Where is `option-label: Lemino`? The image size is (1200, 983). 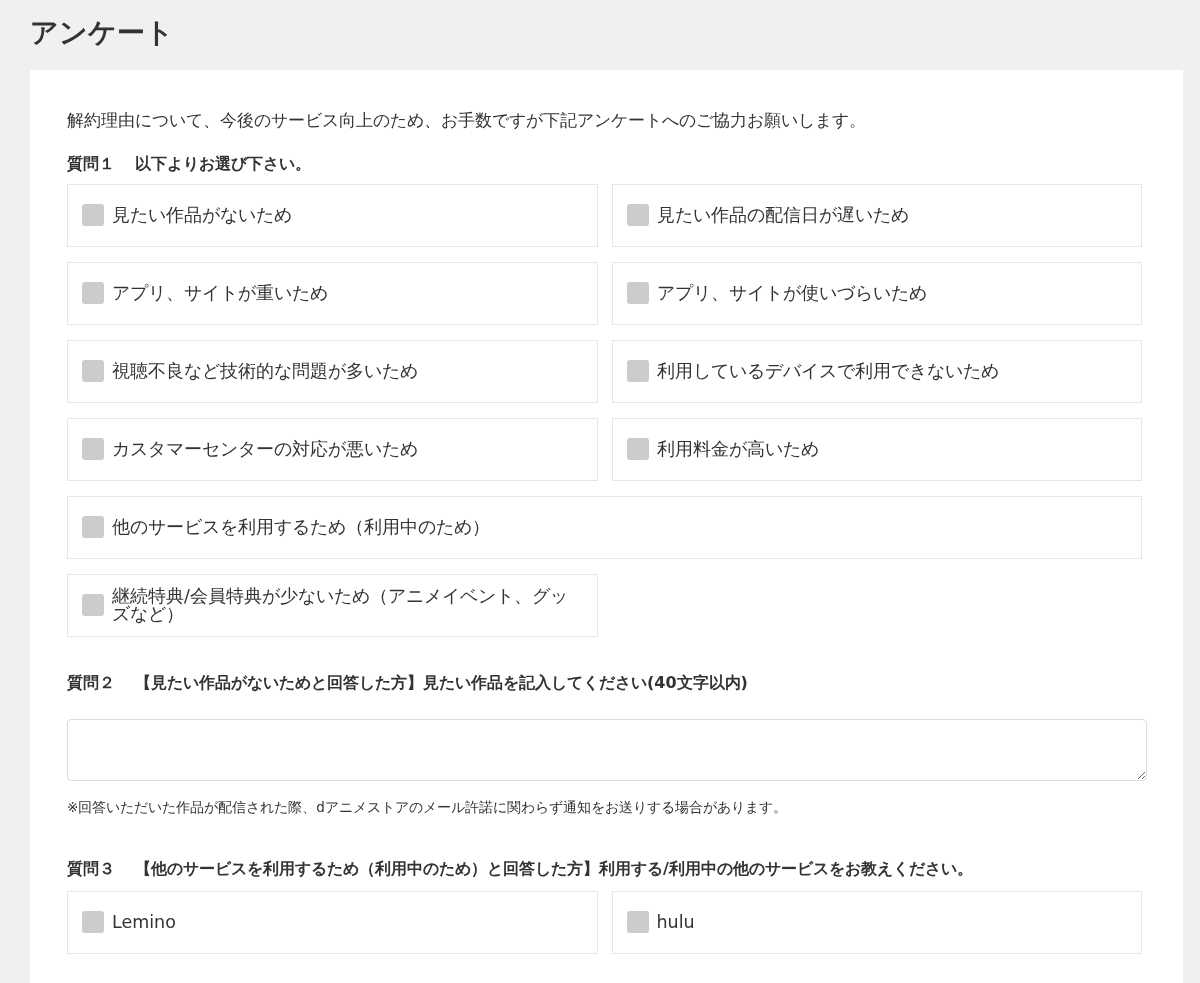
option-label: Lemino is located at coordinates (144, 922).